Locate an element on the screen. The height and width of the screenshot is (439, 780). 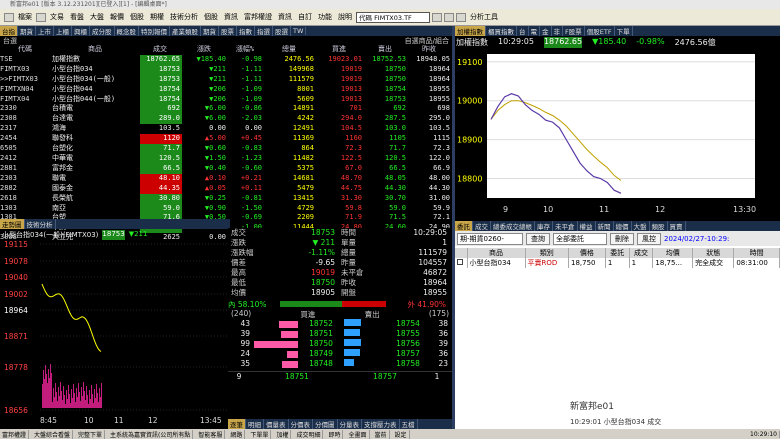
tab-quote-1: 期貨 is located at coordinates (27, 31).